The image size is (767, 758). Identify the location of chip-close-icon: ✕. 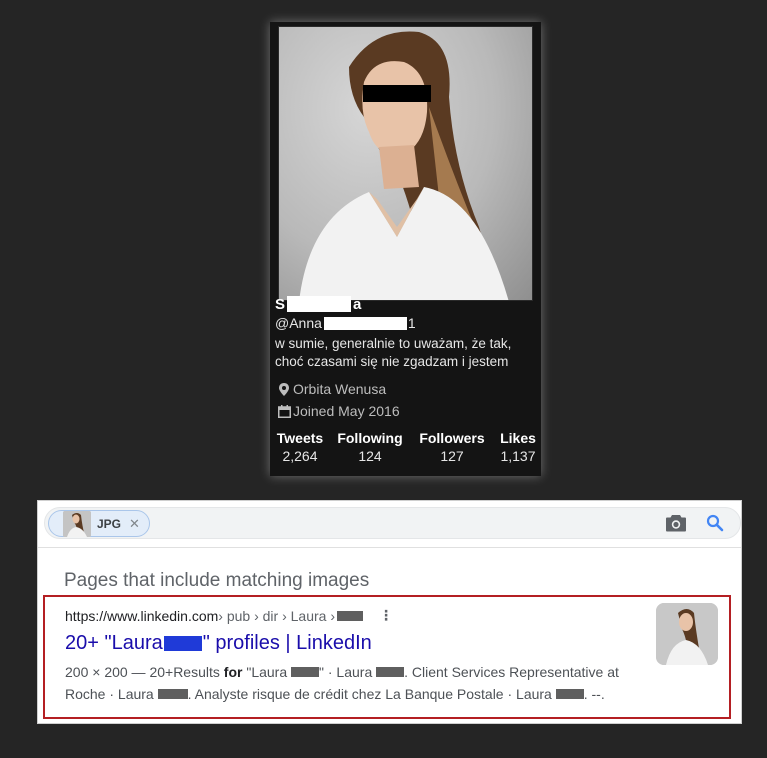
(134, 524).